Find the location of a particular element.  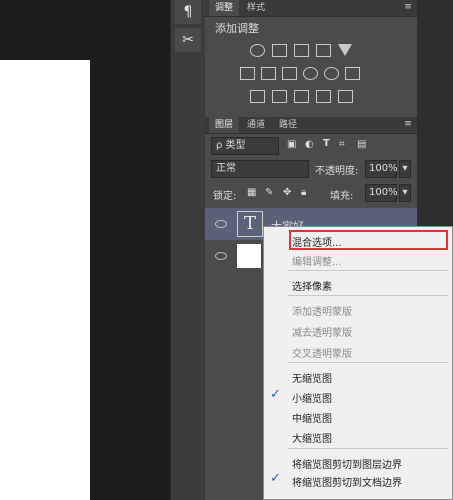

paragraph-icon: ¶ is located at coordinates (188, 12).